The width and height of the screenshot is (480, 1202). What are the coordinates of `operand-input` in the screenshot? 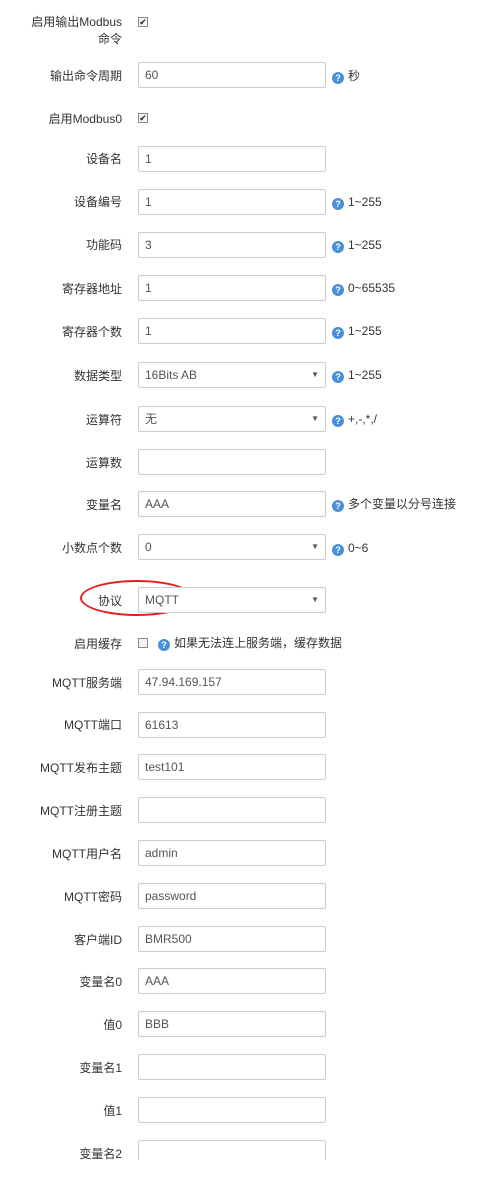 It's located at (232, 462).